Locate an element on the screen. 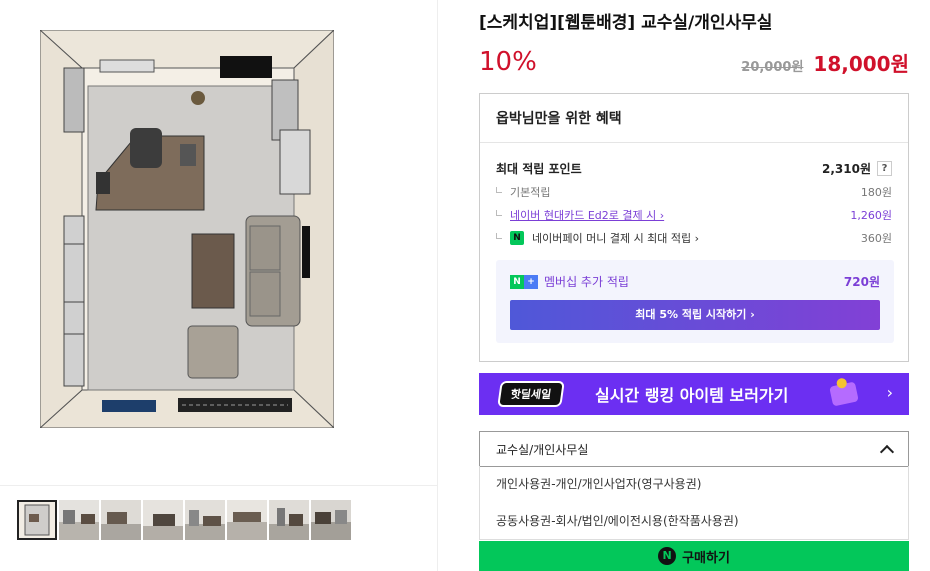  points-item-label: 기본적립 is located at coordinates (530, 192).